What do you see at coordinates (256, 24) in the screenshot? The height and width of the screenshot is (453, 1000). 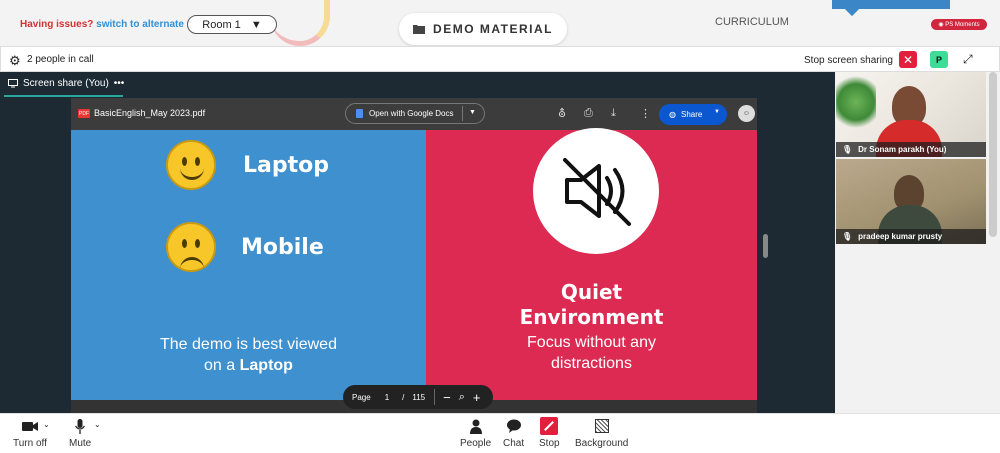 I see `caret-down-icon: ▼` at bounding box center [256, 24].